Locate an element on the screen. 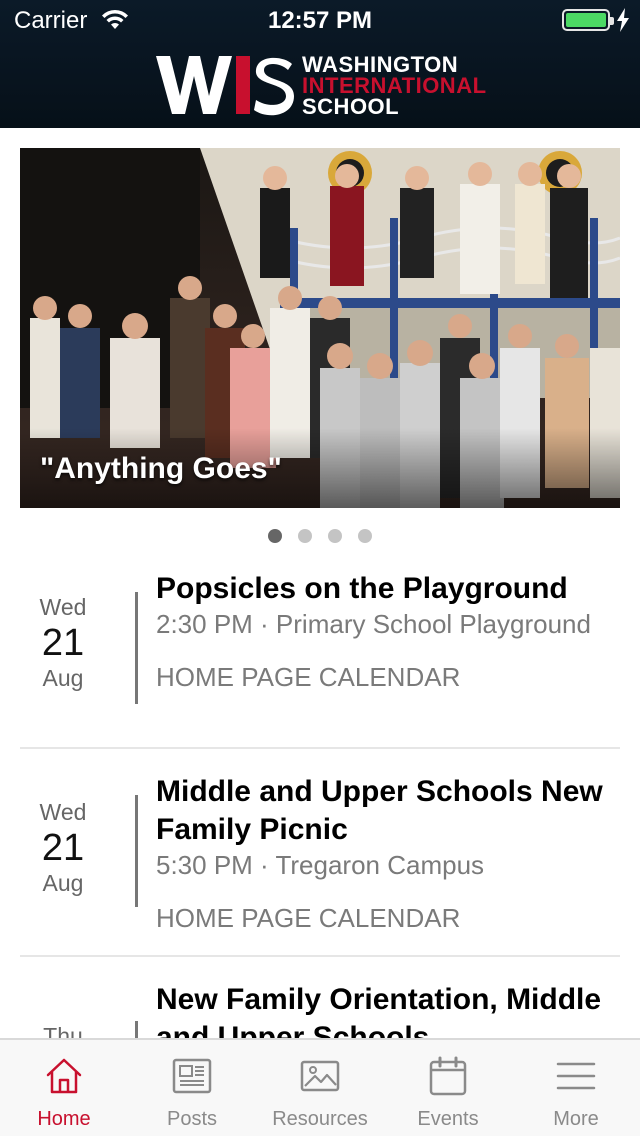 This screenshot has height=1136, width=640. tab-label: Home is located at coordinates (64, 1119).